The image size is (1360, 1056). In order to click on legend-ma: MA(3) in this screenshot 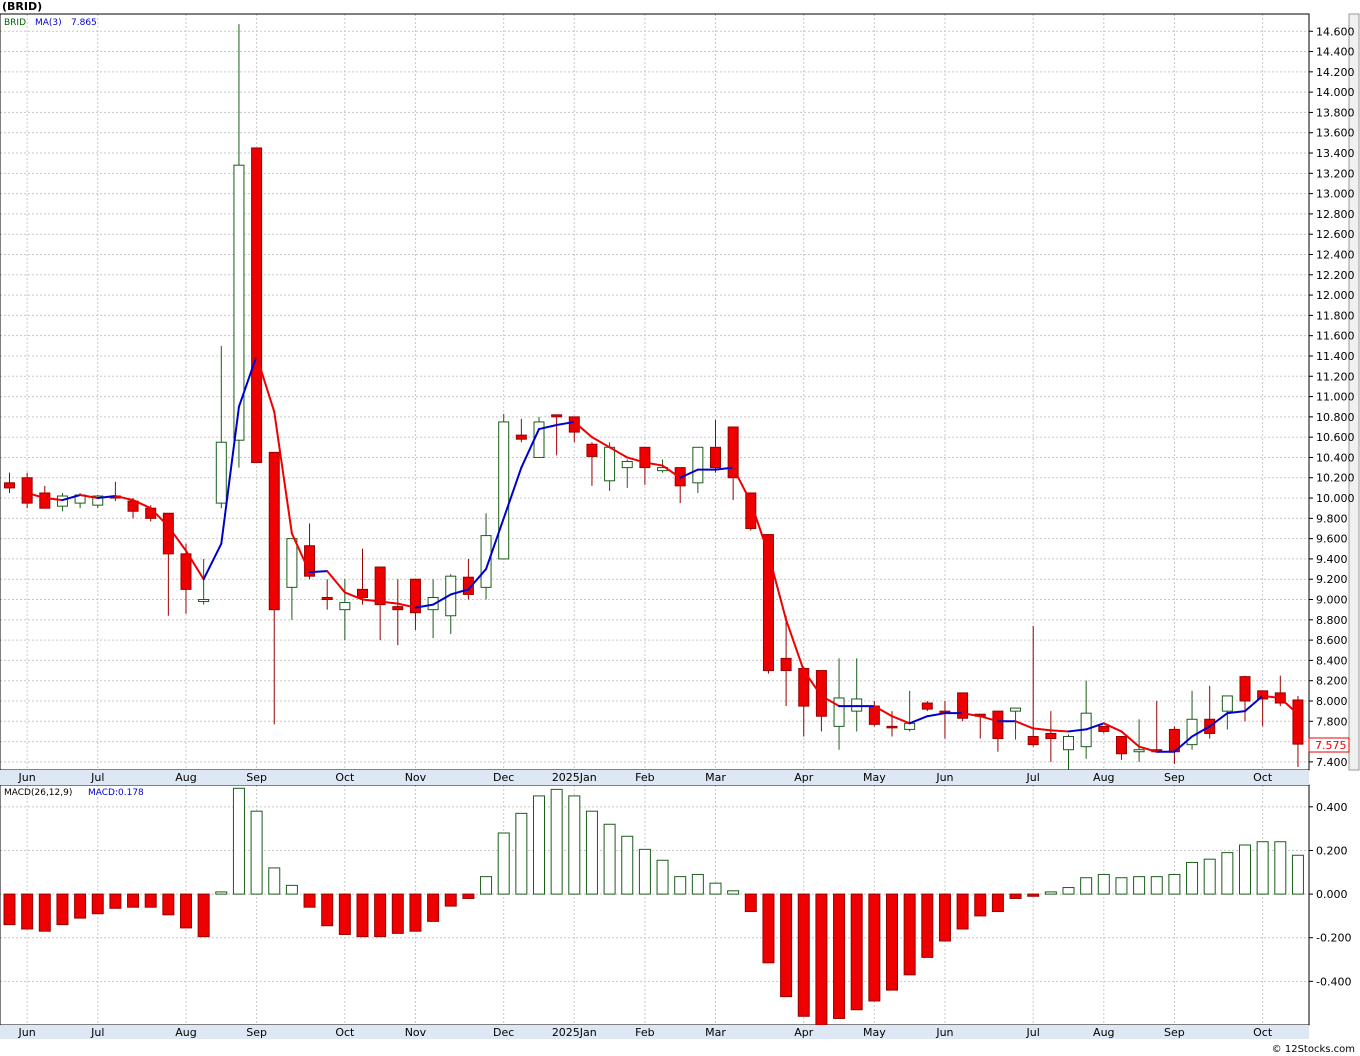, I will do `click(48, 23)`.